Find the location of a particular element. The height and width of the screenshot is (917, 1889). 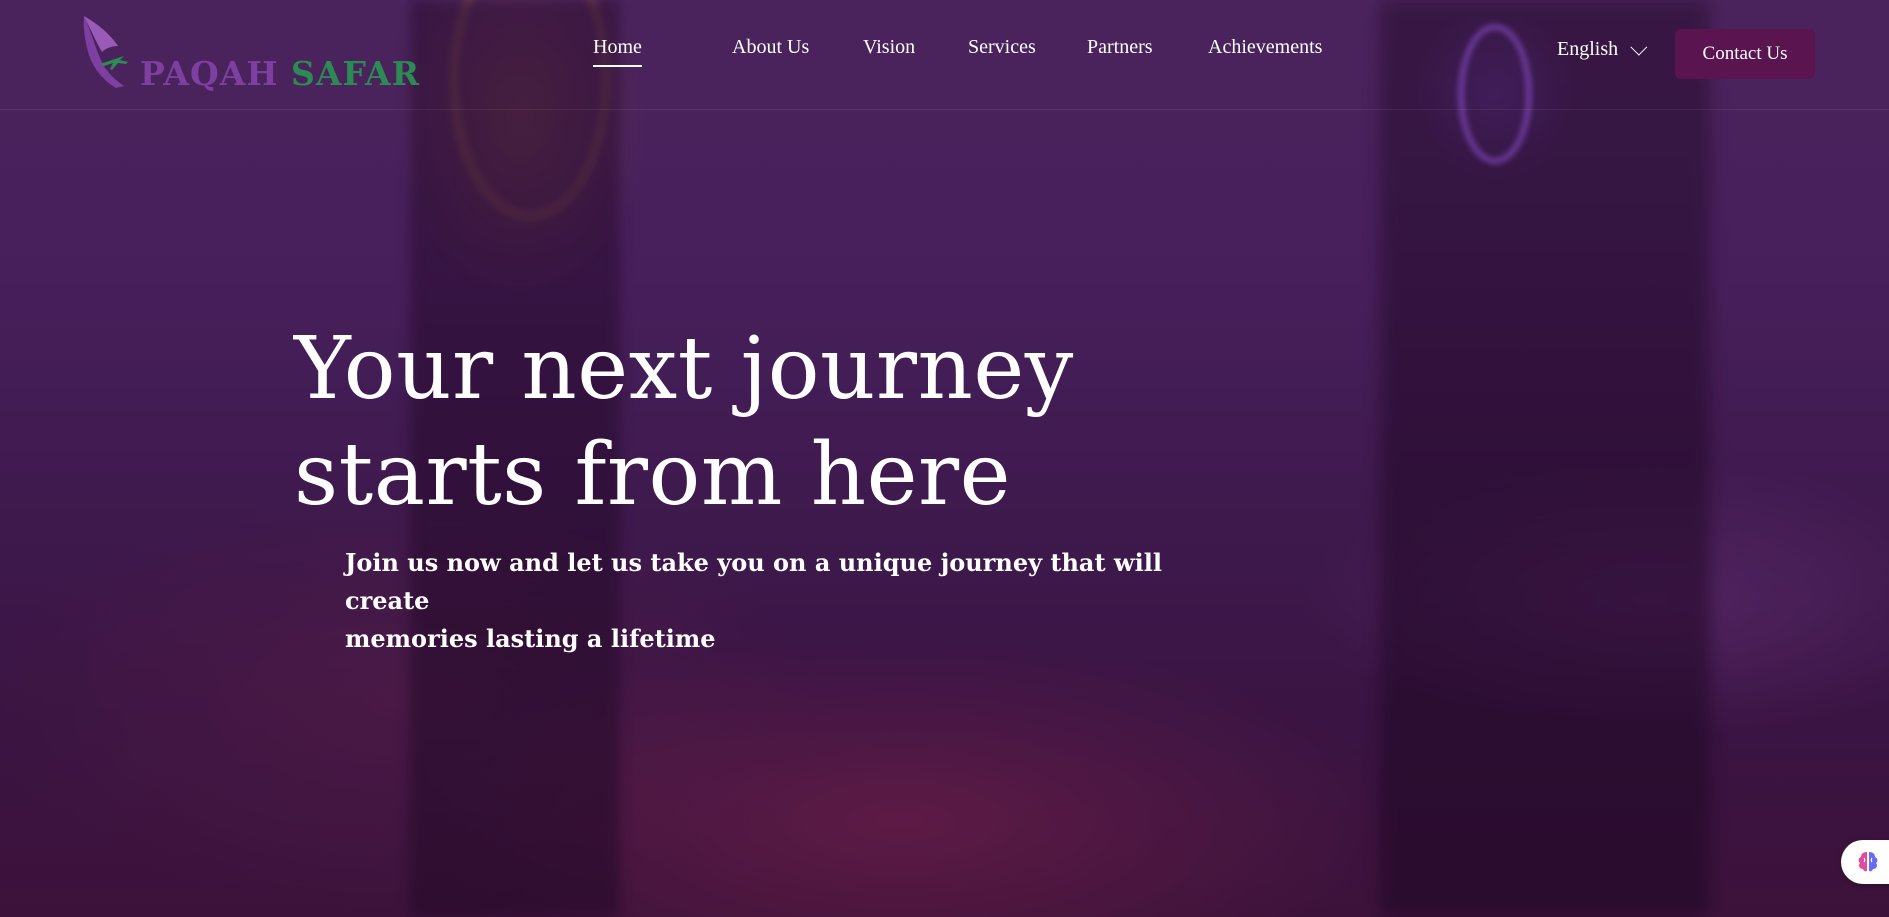

language-selector: English is located at coordinates (1602, 49).